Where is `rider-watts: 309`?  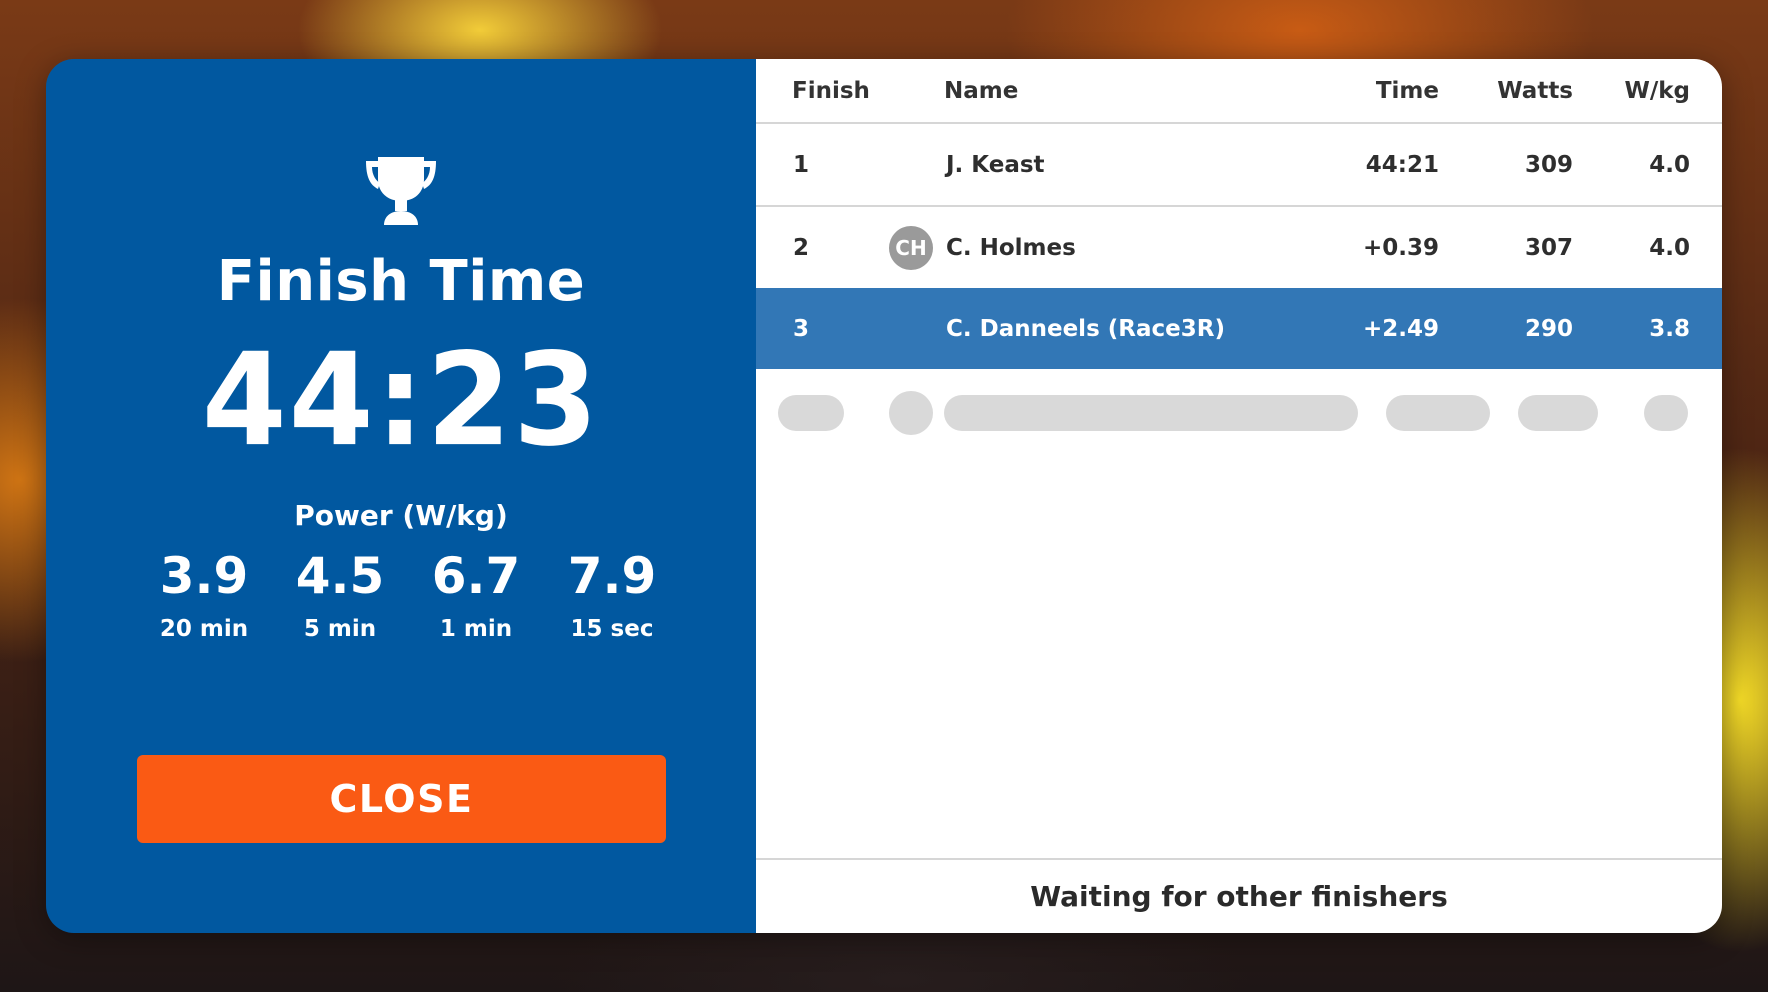 rider-watts: 309 is located at coordinates (1548, 164).